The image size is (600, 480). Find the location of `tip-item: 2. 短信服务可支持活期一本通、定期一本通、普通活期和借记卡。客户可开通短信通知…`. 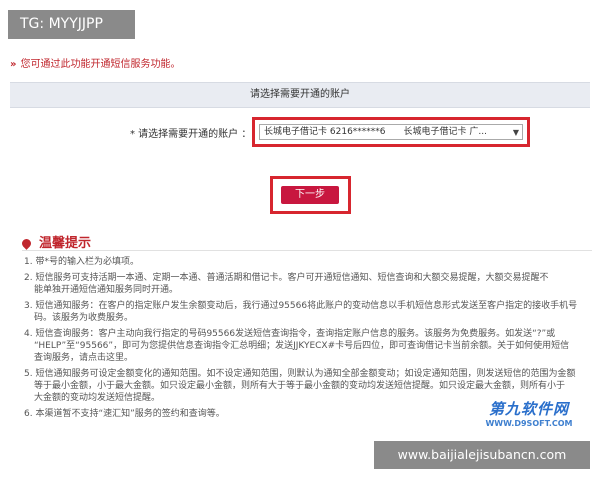

tip-item: 2. 短信服务可支持活期一本通、定期一本通、普通活期和借记卡。客户可开通短信通知… is located at coordinates (286, 284).